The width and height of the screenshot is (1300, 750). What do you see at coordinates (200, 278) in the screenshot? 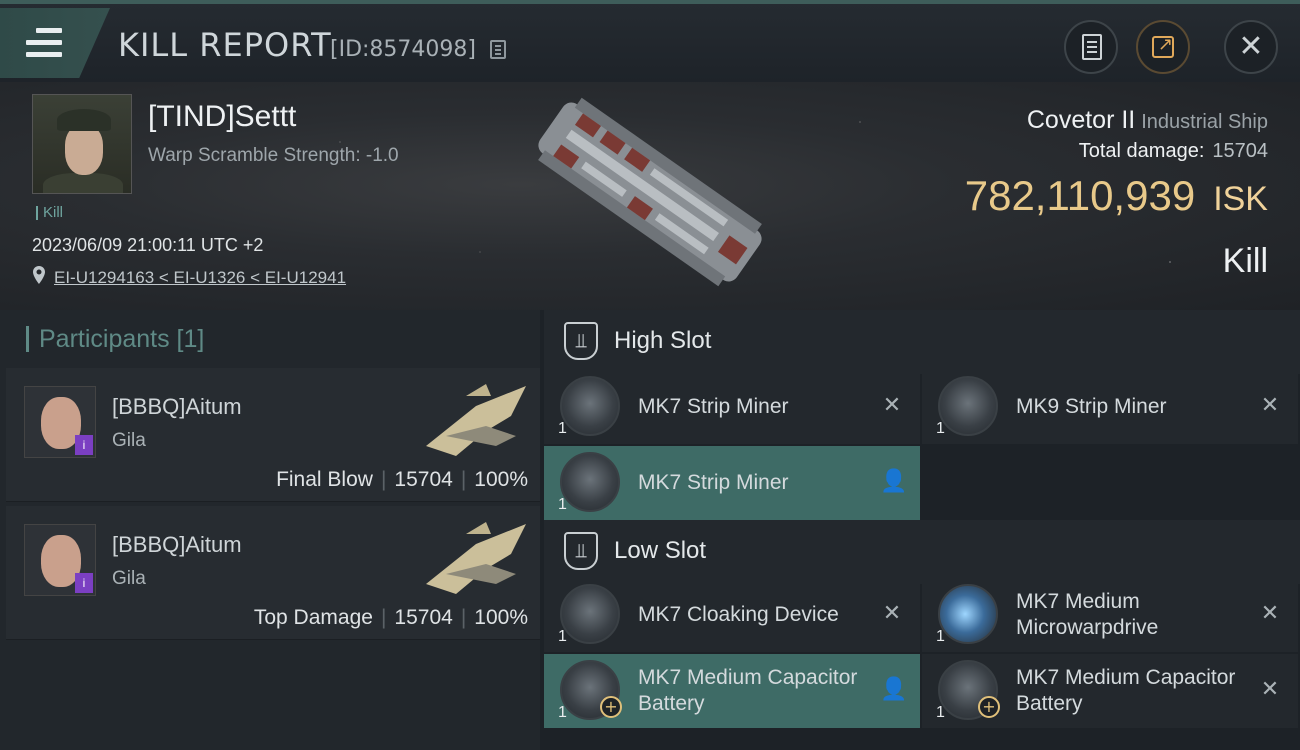
I see `location-link: EI-U1294163 < EI-U1326 < EI-U12941` at bounding box center [200, 278].